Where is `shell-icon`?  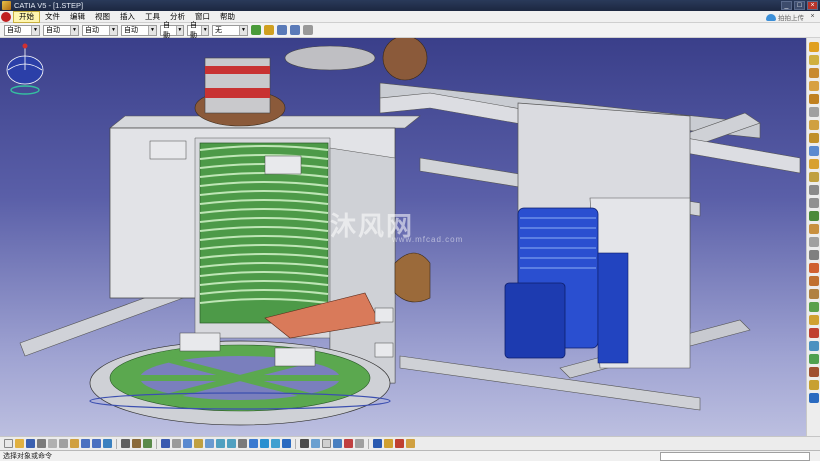
shell-icon is located at coordinates (813, 229).